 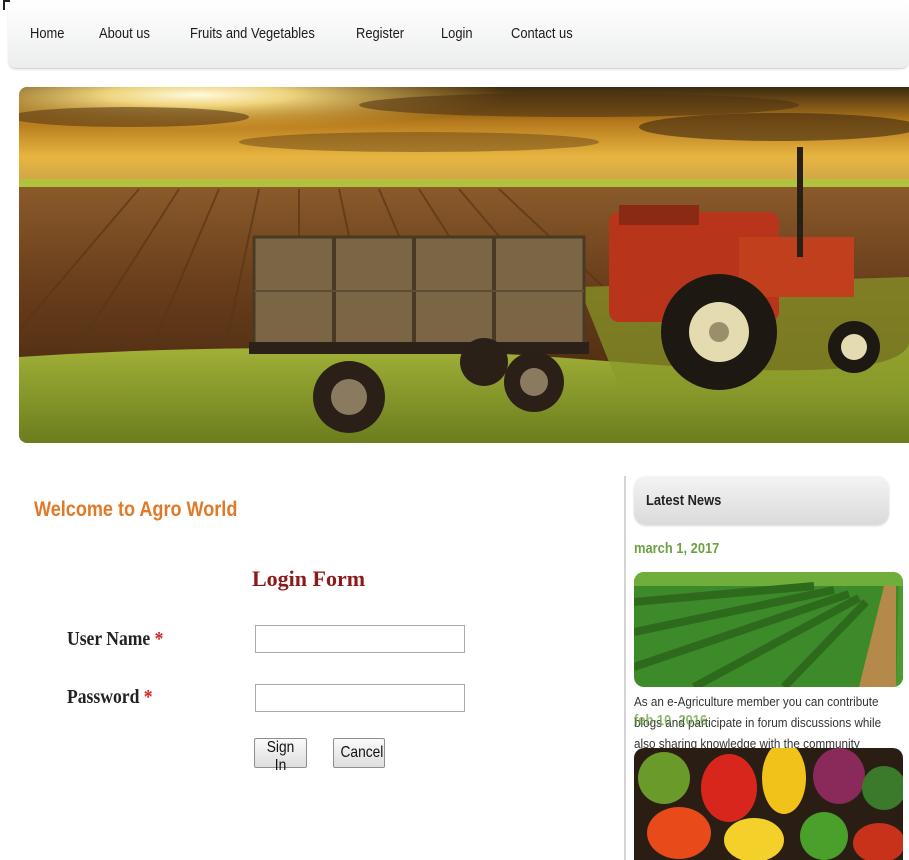 What do you see at coordinates (684, 500) in the screenshot?
I see `latest-news-title: Latest News` at bounding box center [684, 500].